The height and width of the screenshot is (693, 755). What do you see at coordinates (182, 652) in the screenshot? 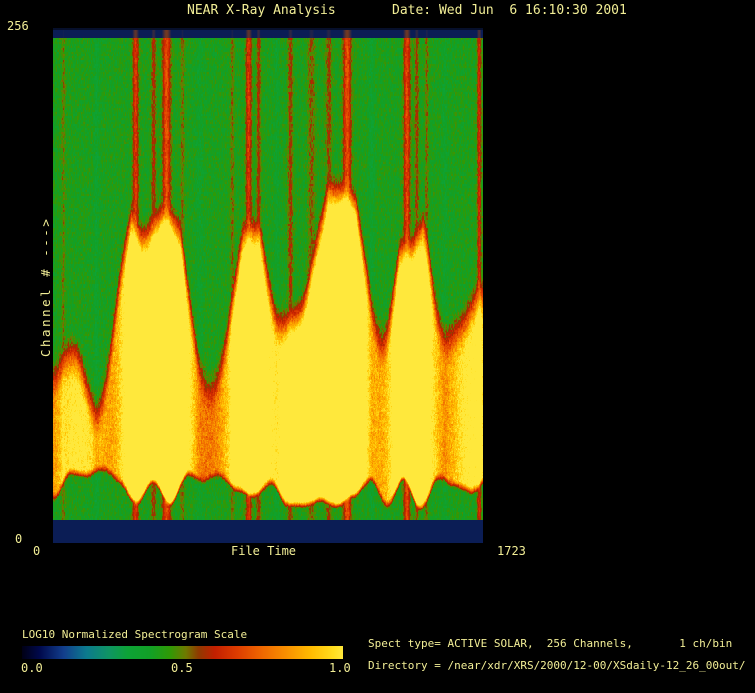
I see `colorbar-gradient` at bounding box center [182, 652].